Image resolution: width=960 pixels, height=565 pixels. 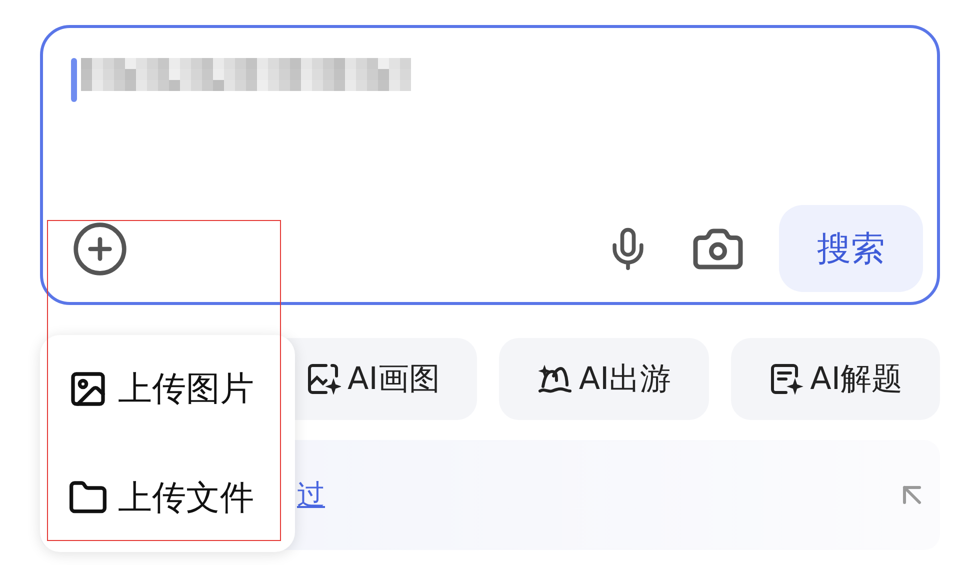 What do you see at coordinates (74, 80) in the screenshot?
I see `text-cursor` at bounding box center [74, 80].